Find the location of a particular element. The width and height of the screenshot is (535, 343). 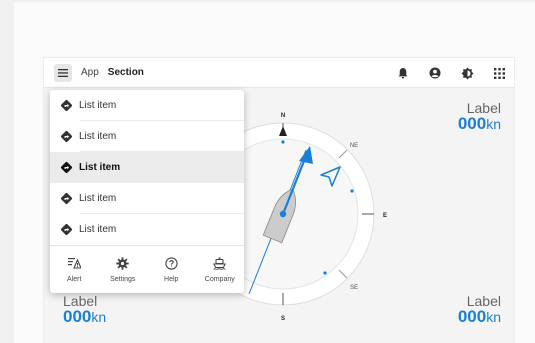

app-name: App is located at coordinates (90, 72).